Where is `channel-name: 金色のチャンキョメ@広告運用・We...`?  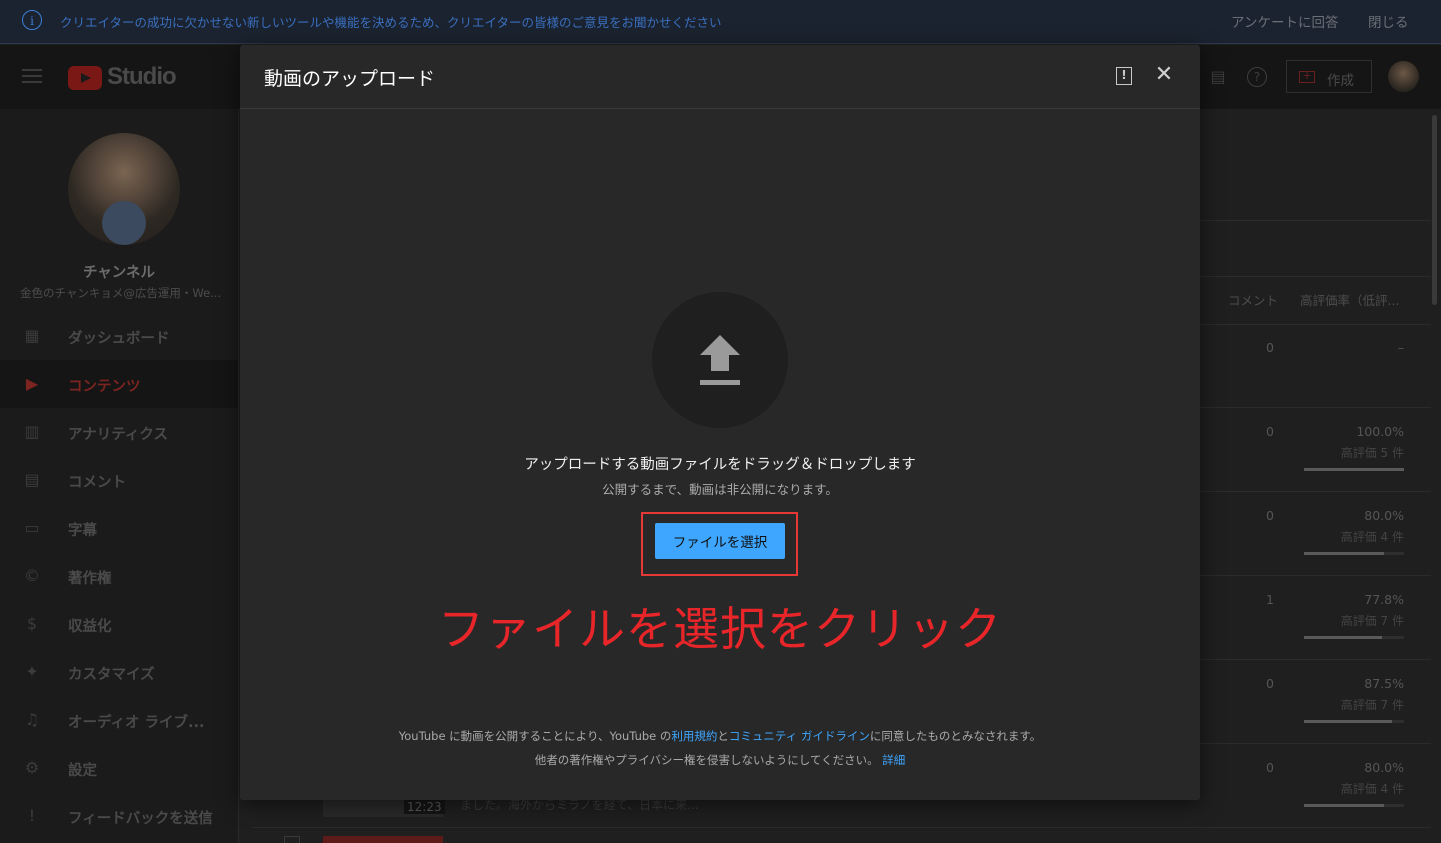 channel-name: 金色のチャンキョメ@広告運用・We... is located at coordinates (121, 293).